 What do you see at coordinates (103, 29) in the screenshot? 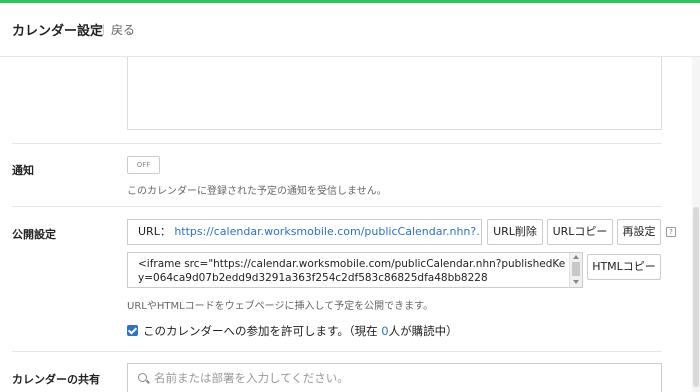
I see `header-divider` at bounding box center [103, 29].